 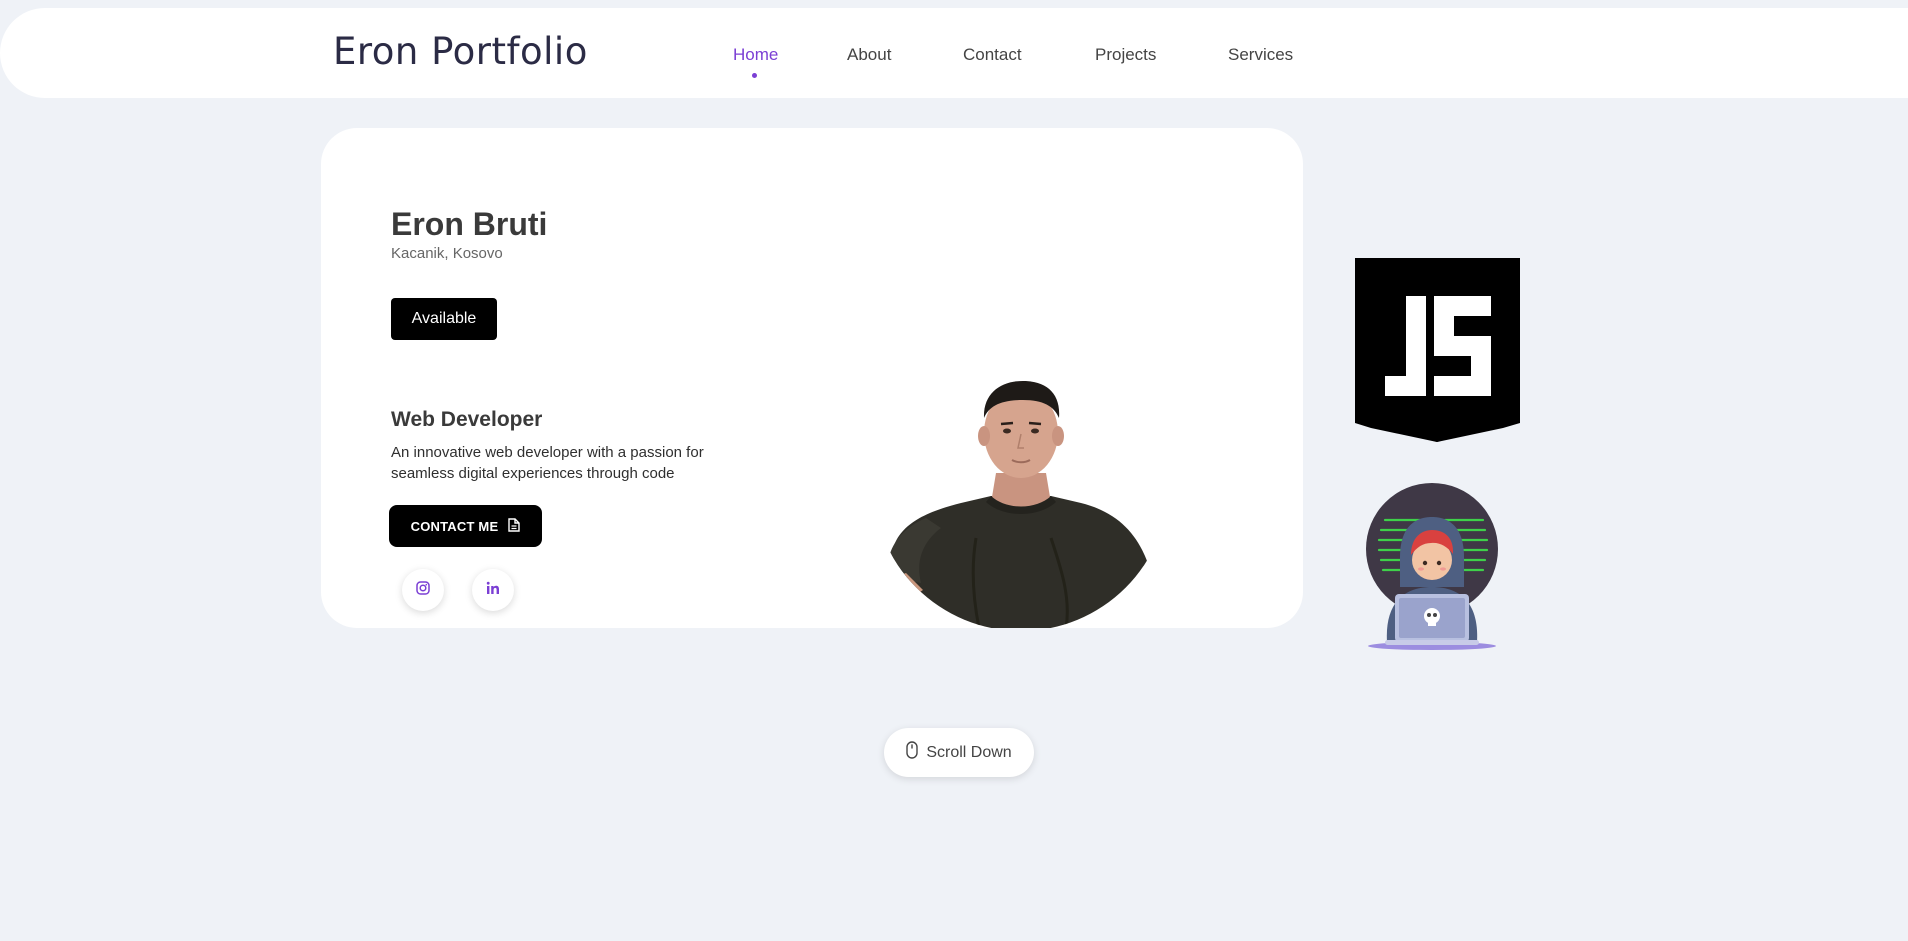 I want to click on profile-photo, so click(x=1019, y=504).